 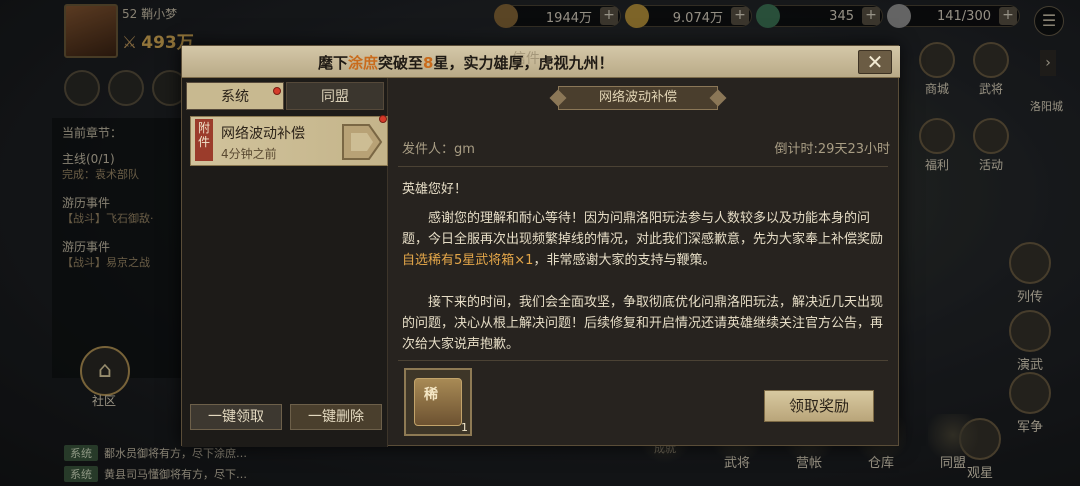 I want to click on mail-subject: 网络波动补偿, so click(x=638, y=98).